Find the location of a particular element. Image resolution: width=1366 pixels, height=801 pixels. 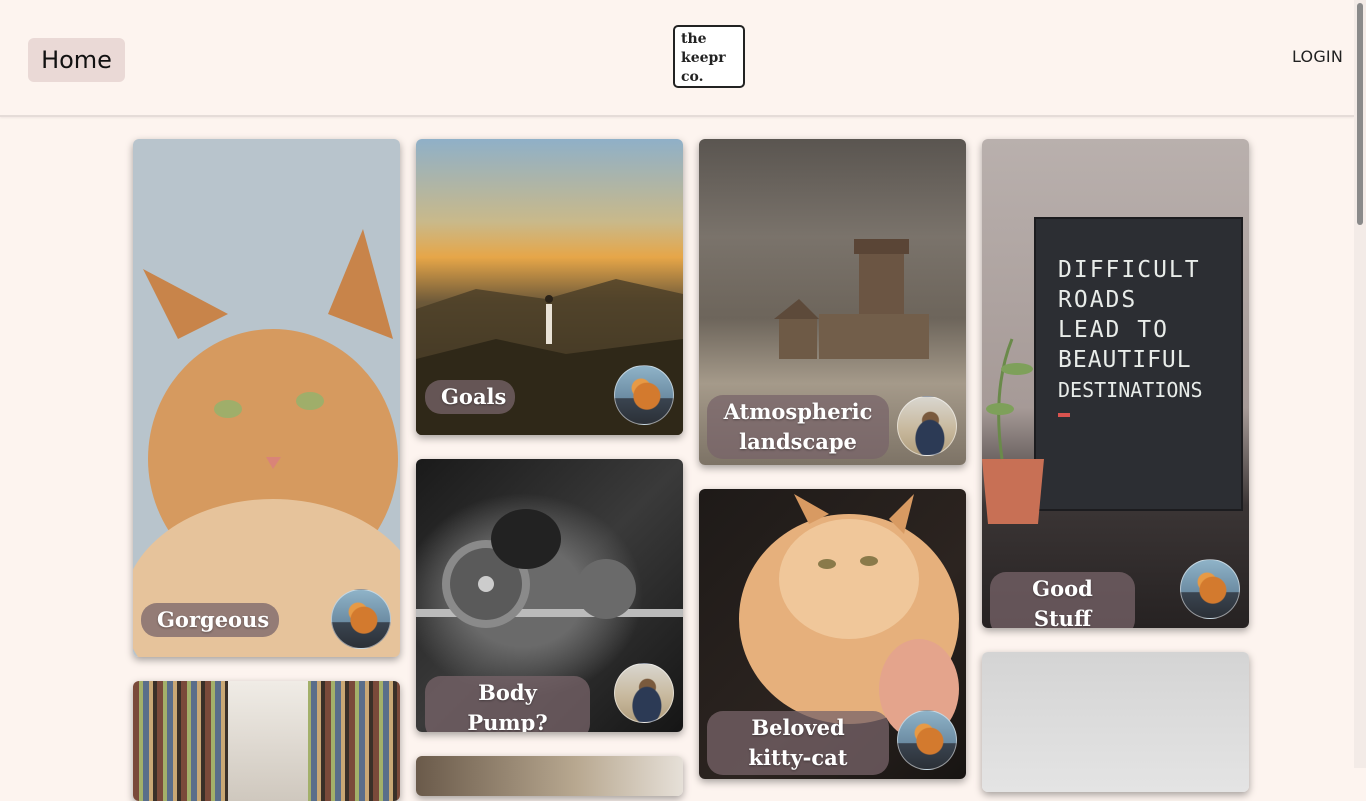

library-aisle is located at coordinates (268, 741).